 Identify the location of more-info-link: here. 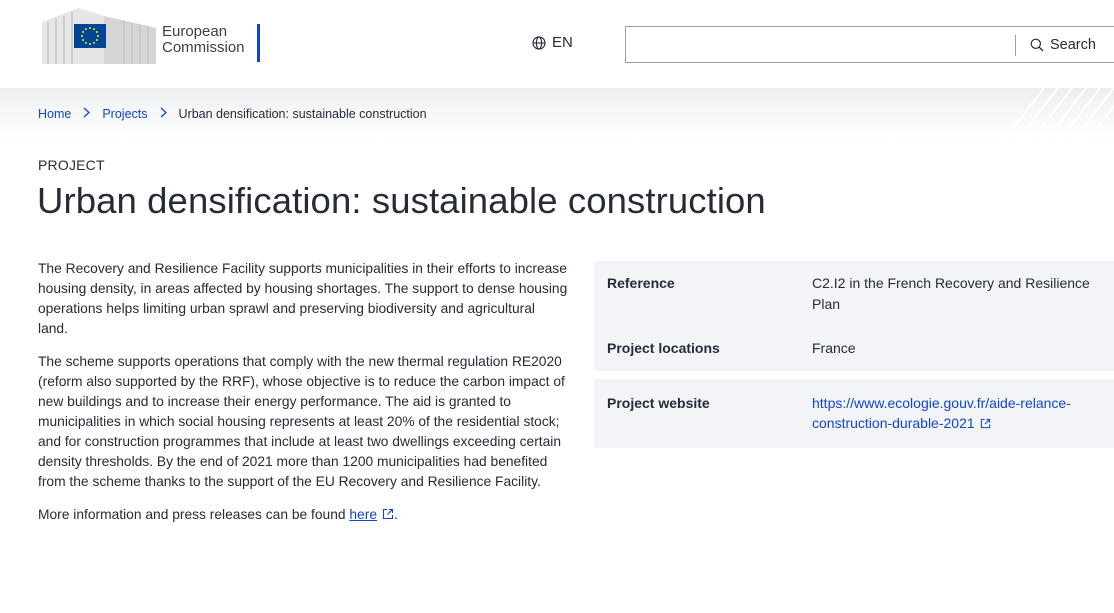
(371, 514).